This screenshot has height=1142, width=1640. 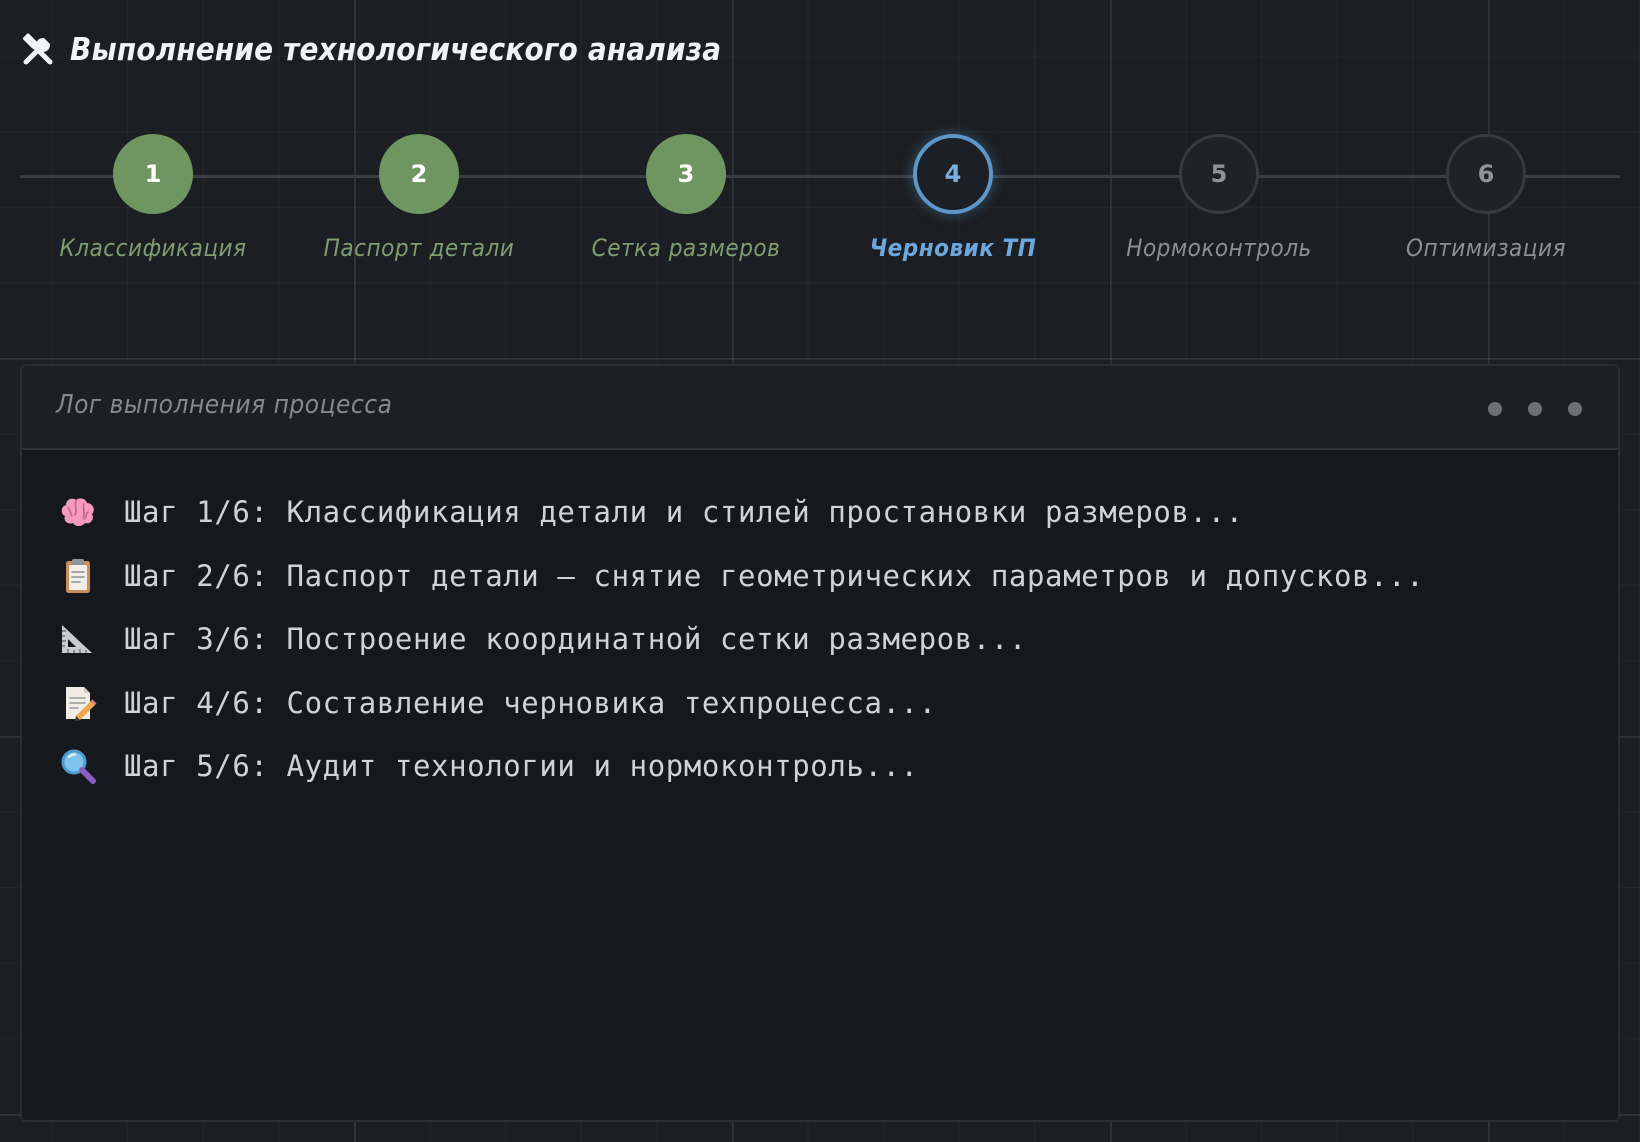 What do you see at coordinates (153, 174) in the screenshot?
I see `step-number-badge: 1` at bounding box center [153, 174].